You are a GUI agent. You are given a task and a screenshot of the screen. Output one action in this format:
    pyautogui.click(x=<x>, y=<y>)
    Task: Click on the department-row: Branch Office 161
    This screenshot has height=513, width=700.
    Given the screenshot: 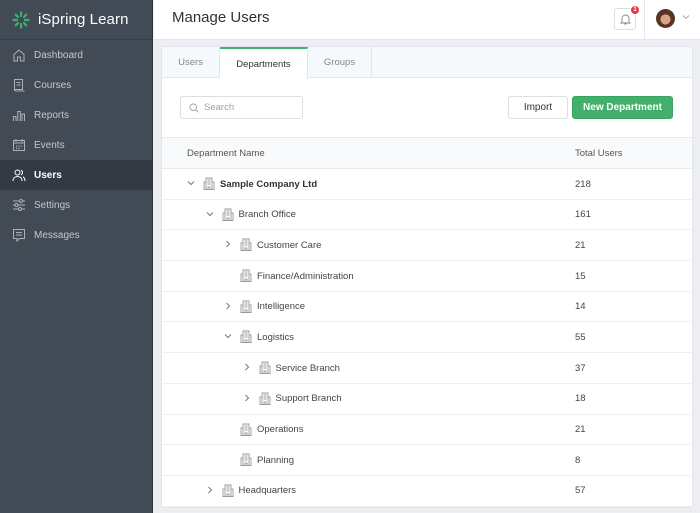 What is the action you would take?
    pyautogui.click(x=427, y=215)
    